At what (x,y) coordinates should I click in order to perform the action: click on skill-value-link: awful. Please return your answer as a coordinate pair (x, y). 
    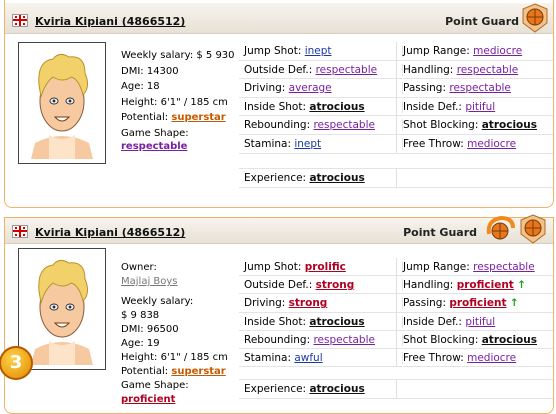
    Looking at the image, I should click on (308, 358).